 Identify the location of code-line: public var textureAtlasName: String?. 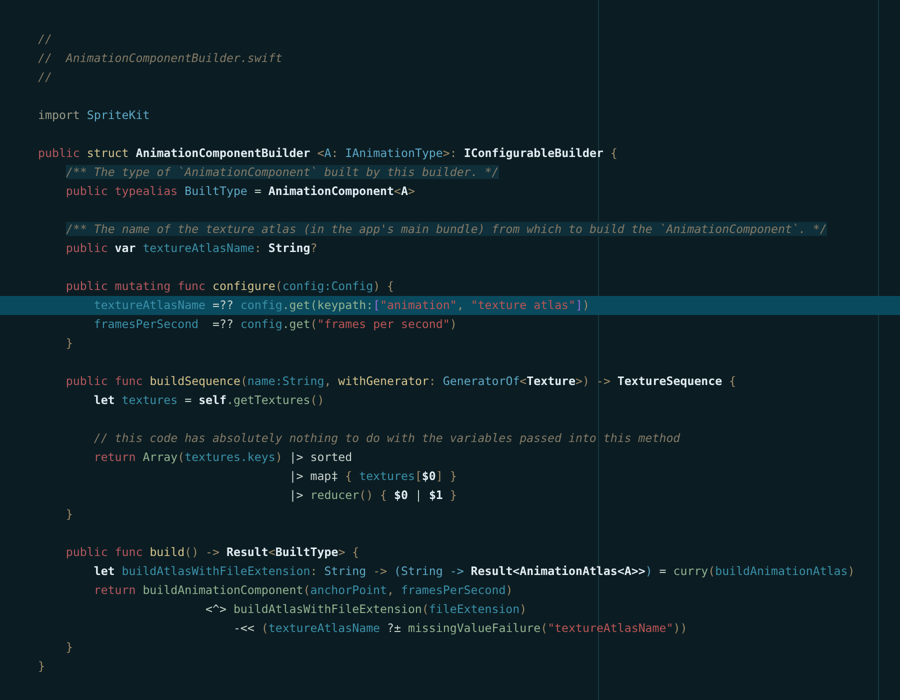
(191, 248).